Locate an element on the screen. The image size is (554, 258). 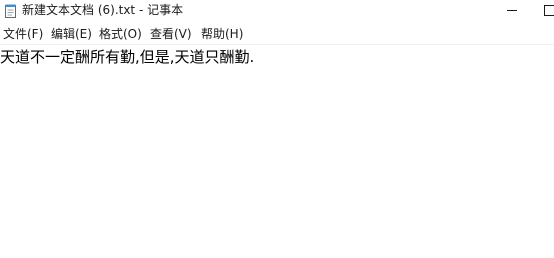
maximize-button is located at coordinates (542, 11).